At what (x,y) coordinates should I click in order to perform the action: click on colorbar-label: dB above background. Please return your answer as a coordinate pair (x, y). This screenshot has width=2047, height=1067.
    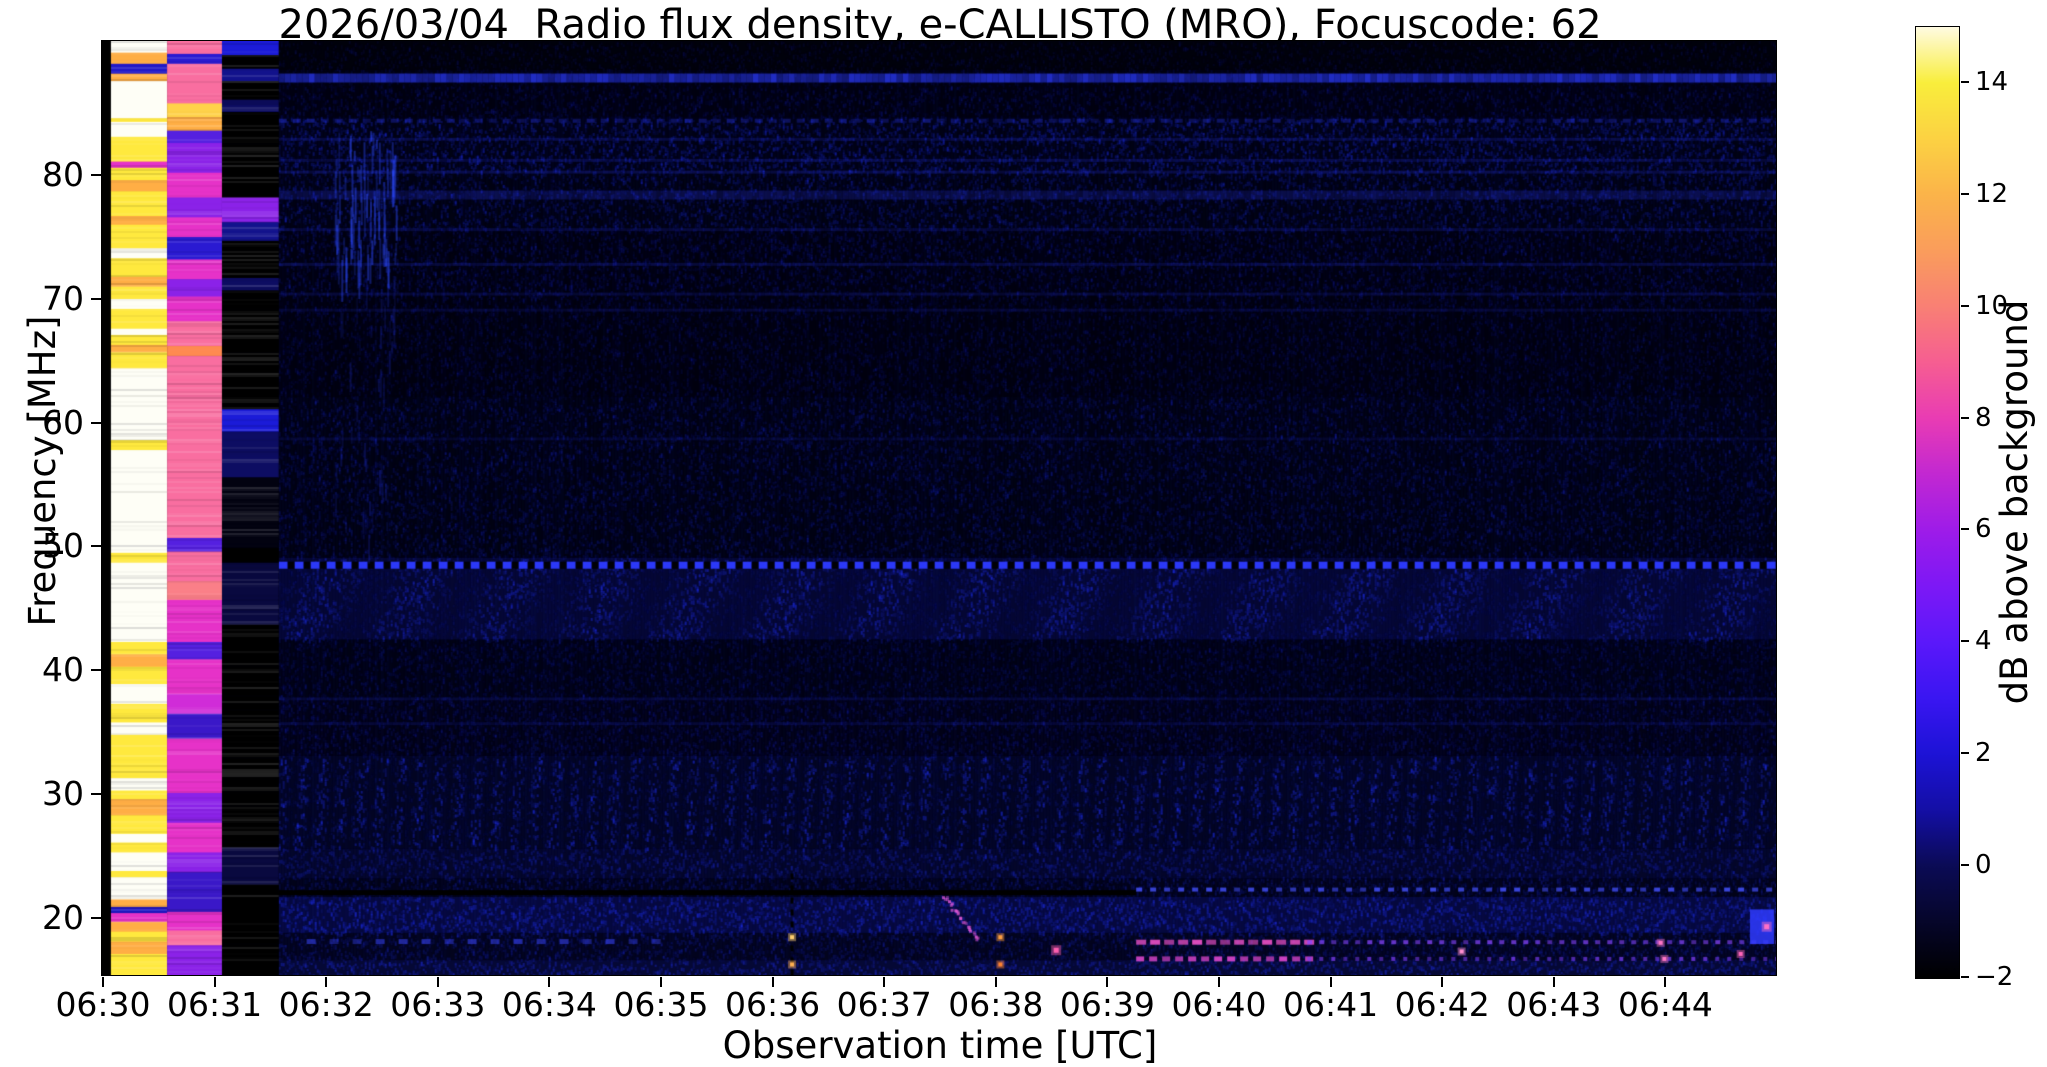
    Looking at the image, I should click on (2014, 502).